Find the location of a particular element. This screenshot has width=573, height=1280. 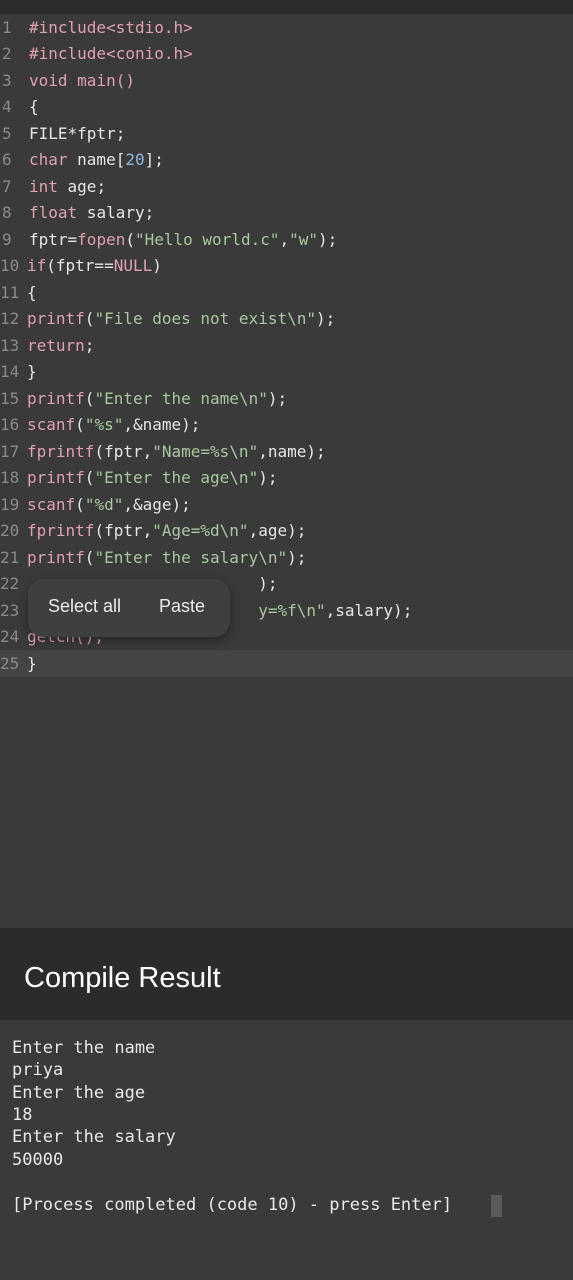

line-number: 24 is located at coordinates (10, 637).